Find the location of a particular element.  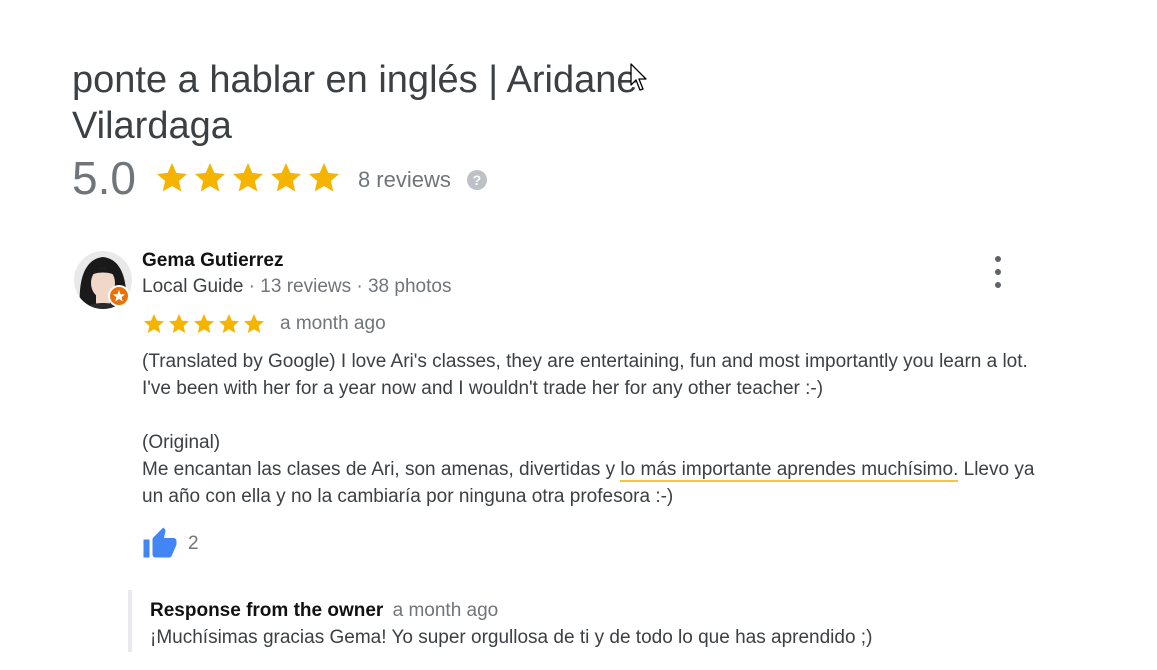

review-rating: a month ago is located at coordinates (264, 324).